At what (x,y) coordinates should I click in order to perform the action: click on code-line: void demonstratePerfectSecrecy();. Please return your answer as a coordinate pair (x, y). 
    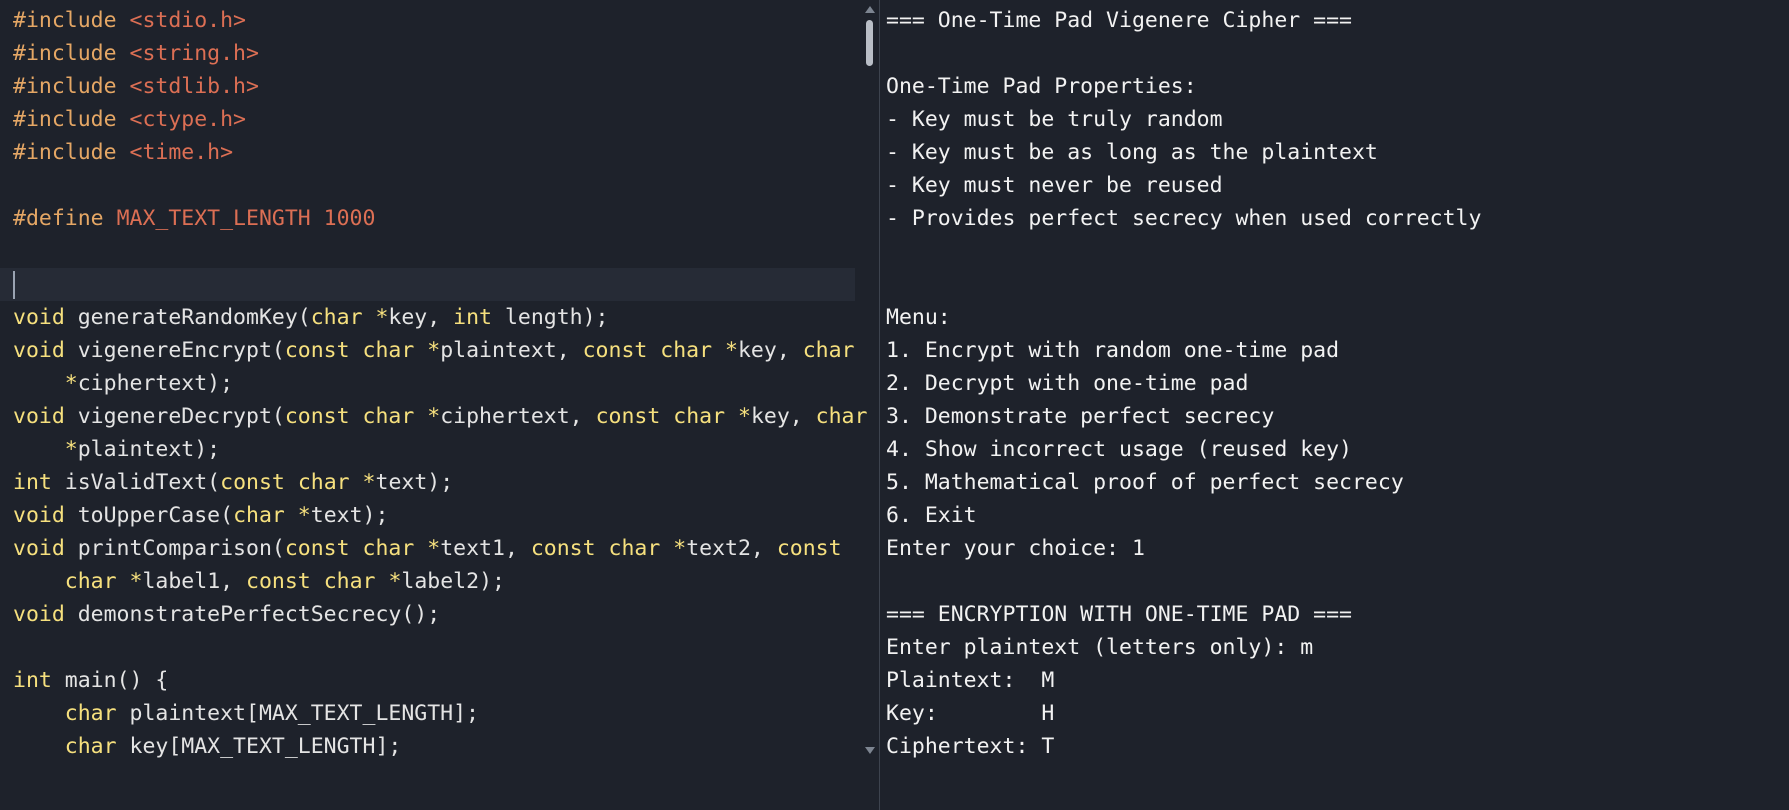
    Looking at the image, I should click on (438, 614).